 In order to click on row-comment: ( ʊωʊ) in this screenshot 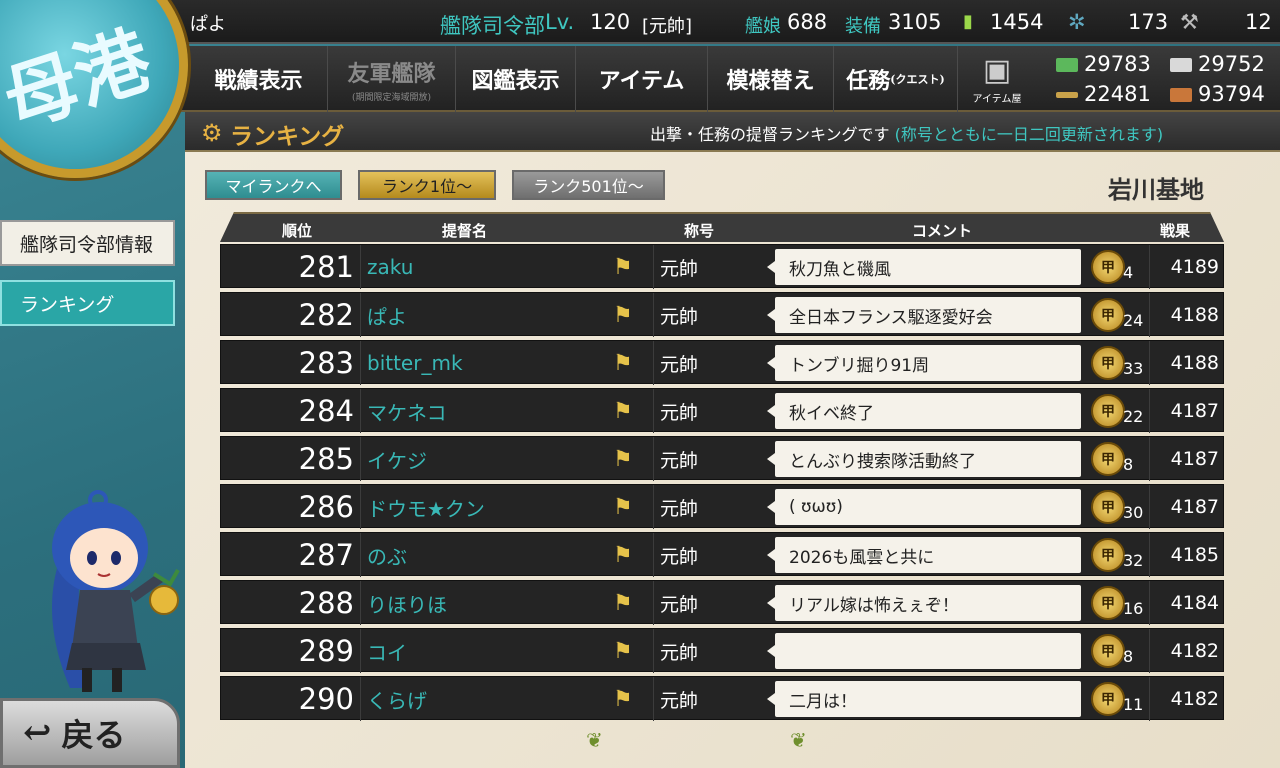, I will do `click(924, 507)`.